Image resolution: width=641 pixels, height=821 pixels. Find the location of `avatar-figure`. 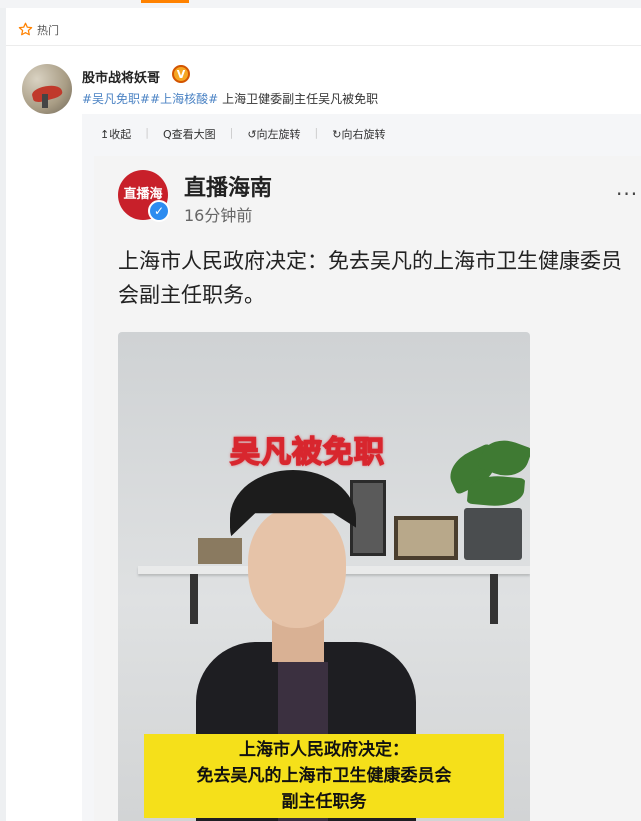

avatar-figure is located at coordinates (45, 101).